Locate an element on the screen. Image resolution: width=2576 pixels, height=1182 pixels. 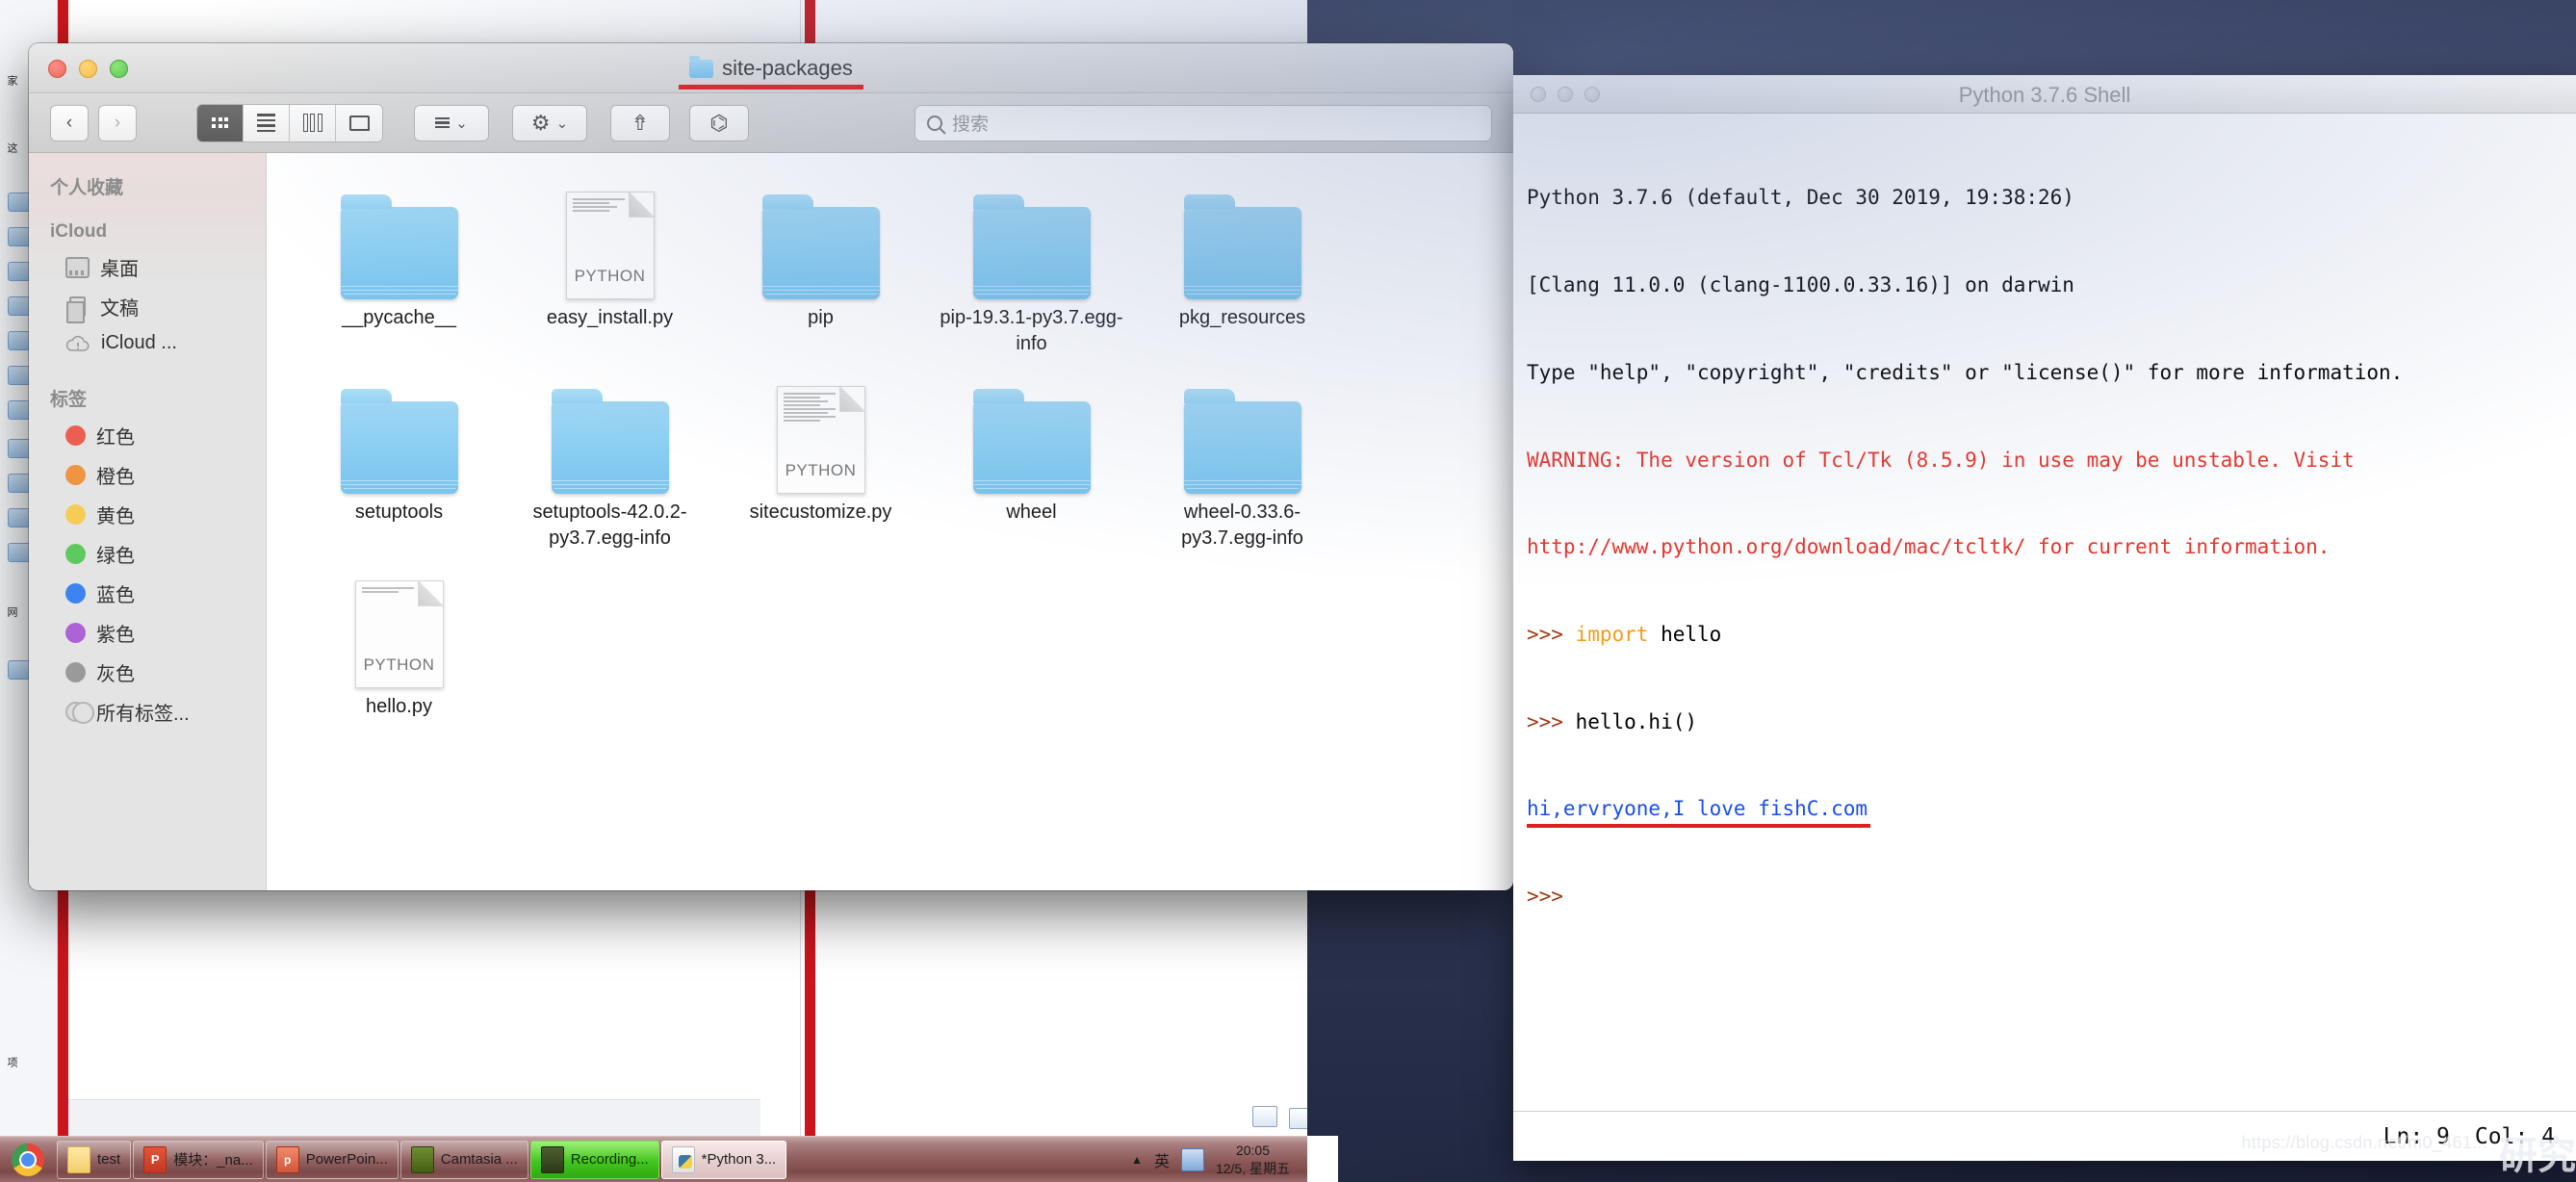
file-item: PYTHON sitecustomize.py is located at coordinates (820, 462).